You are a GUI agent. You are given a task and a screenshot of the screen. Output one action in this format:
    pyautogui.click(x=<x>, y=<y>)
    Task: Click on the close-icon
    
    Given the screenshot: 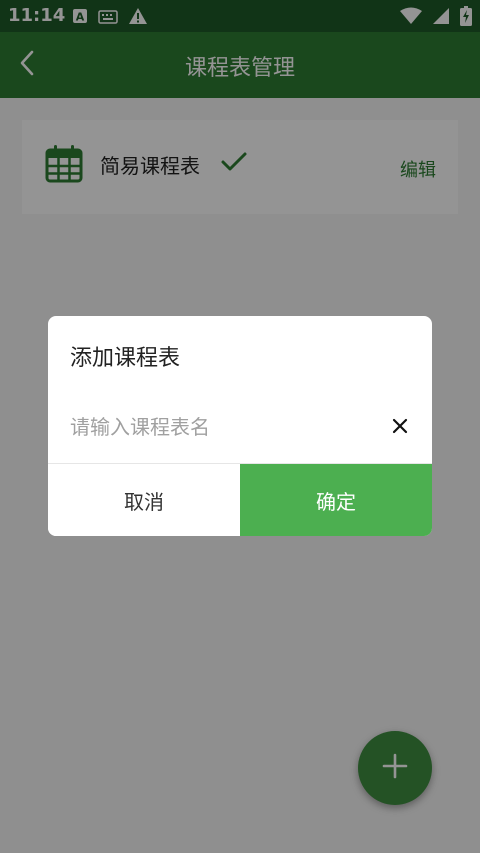 What is the action you would take?
    pyautogui.click(x=400, y=428)
    